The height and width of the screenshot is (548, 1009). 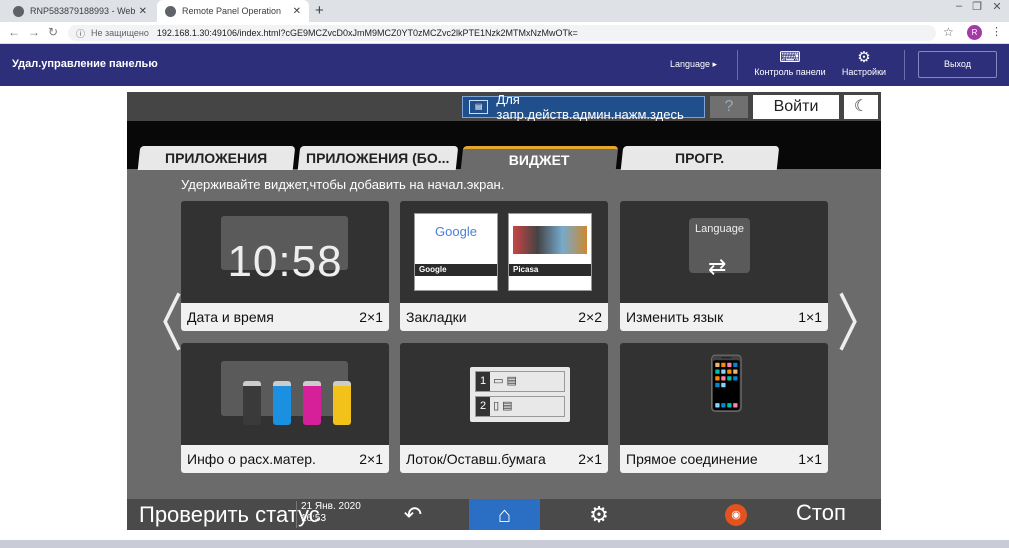 What do you see at coordinates (505, 381) in the screenshot?
I see `paper-icon: ▭ ▤` at bounding box center [505, 381].